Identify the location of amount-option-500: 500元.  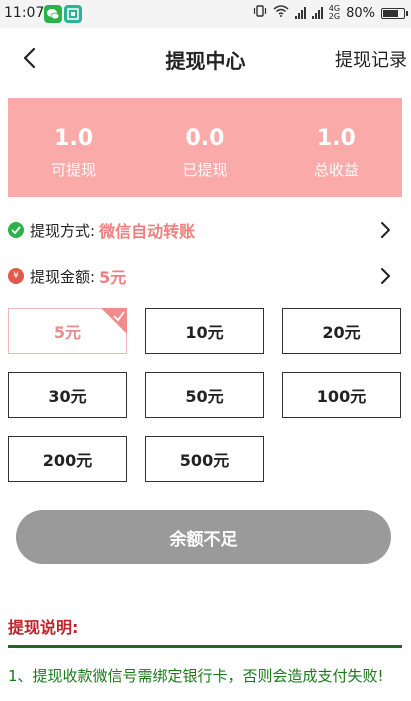
(204, 459).